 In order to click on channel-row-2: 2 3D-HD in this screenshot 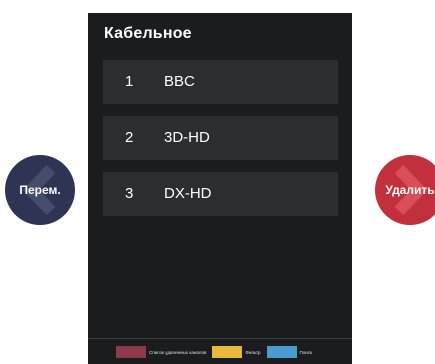, I will do `click(220, 138)`.